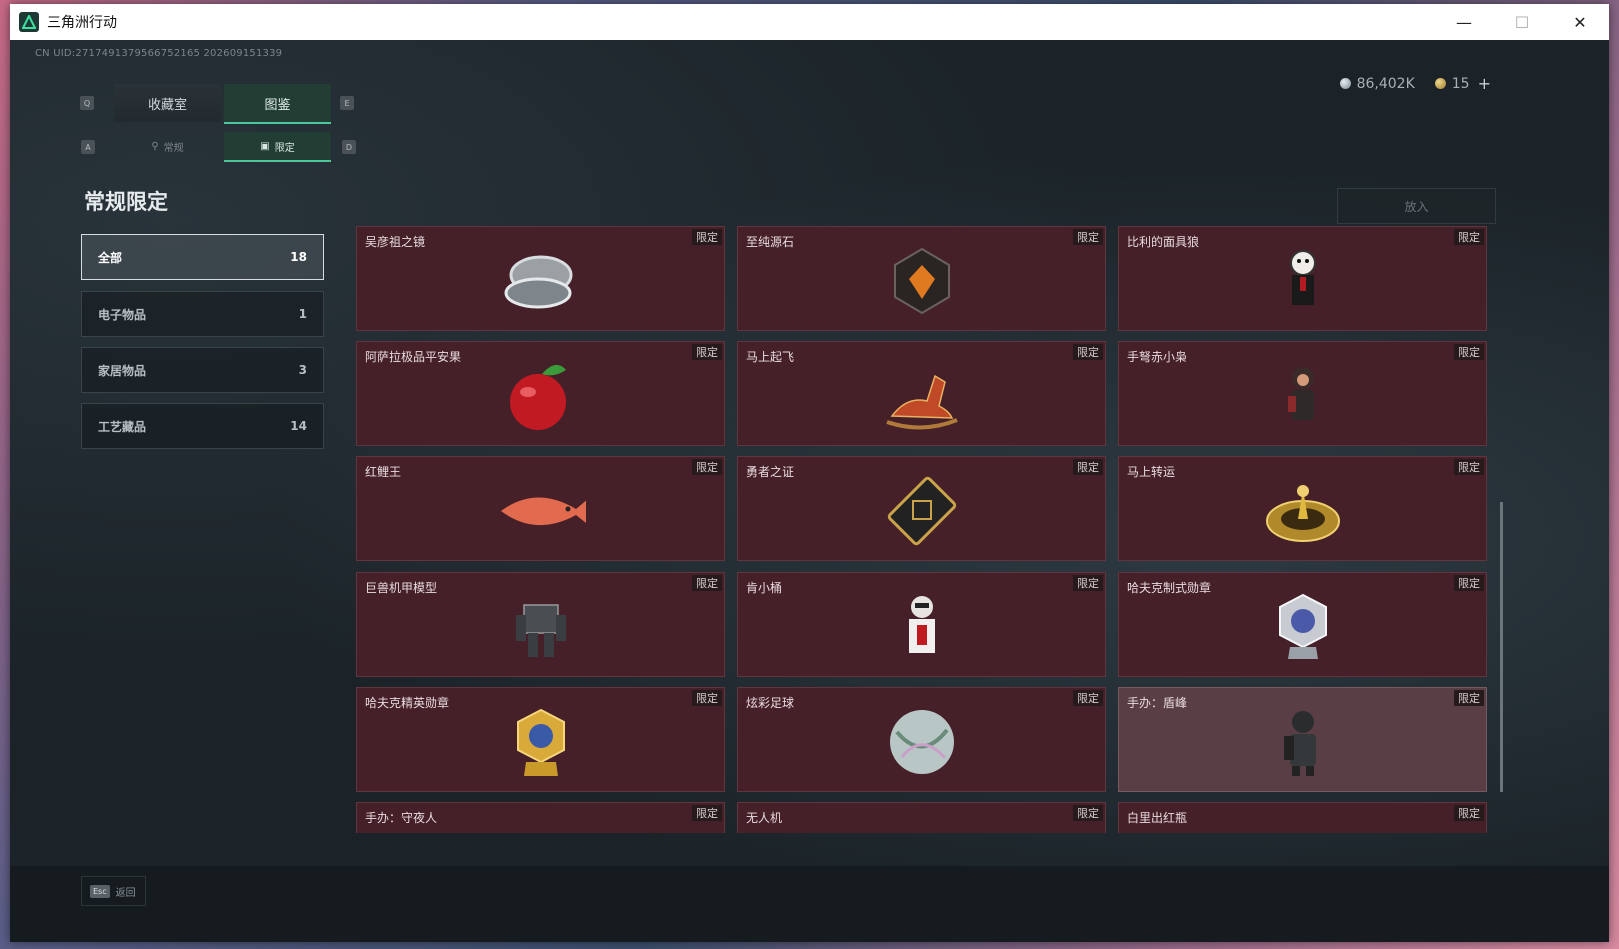  Describe the element at coordinates (537, 397) in the screenshot. I see `apple-icon` at that location.